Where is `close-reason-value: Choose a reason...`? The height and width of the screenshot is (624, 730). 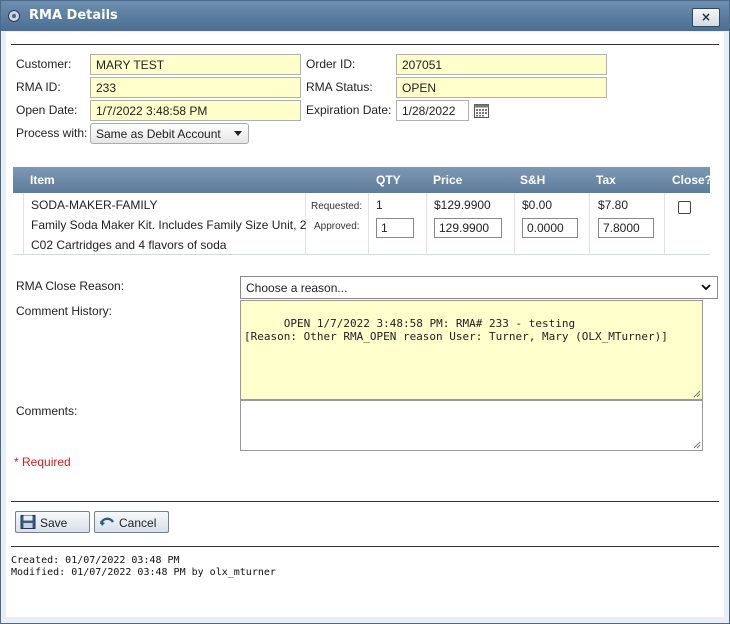 close-reason-value: Choose a reason... is located at coordinates (297, 288).